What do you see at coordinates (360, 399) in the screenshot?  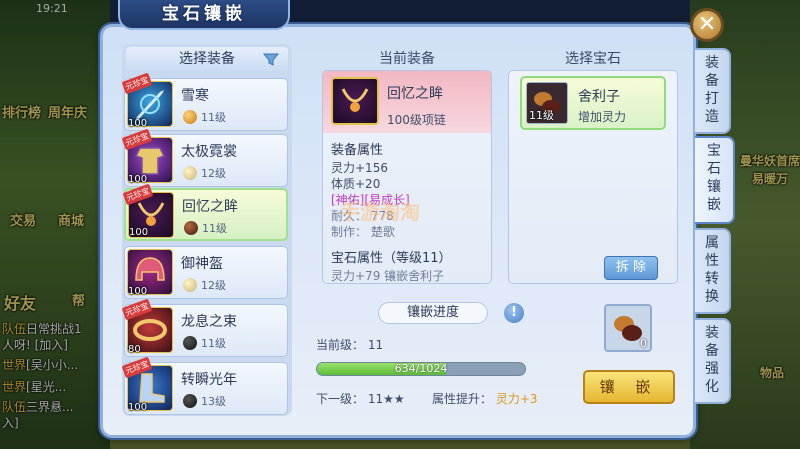 I see `next-level-line: 下一级： 11★★` at bounding box center [360, 399].